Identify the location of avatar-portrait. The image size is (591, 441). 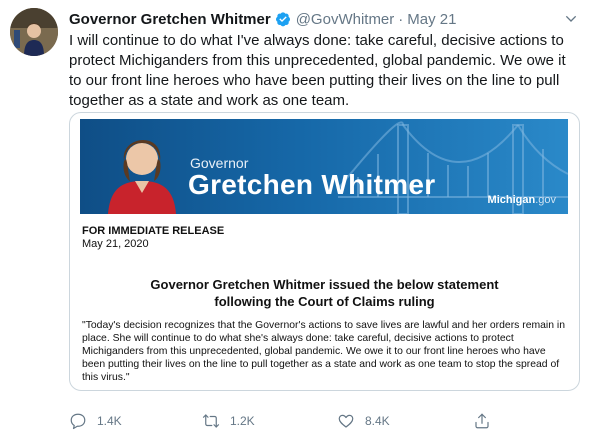
(34, 32).